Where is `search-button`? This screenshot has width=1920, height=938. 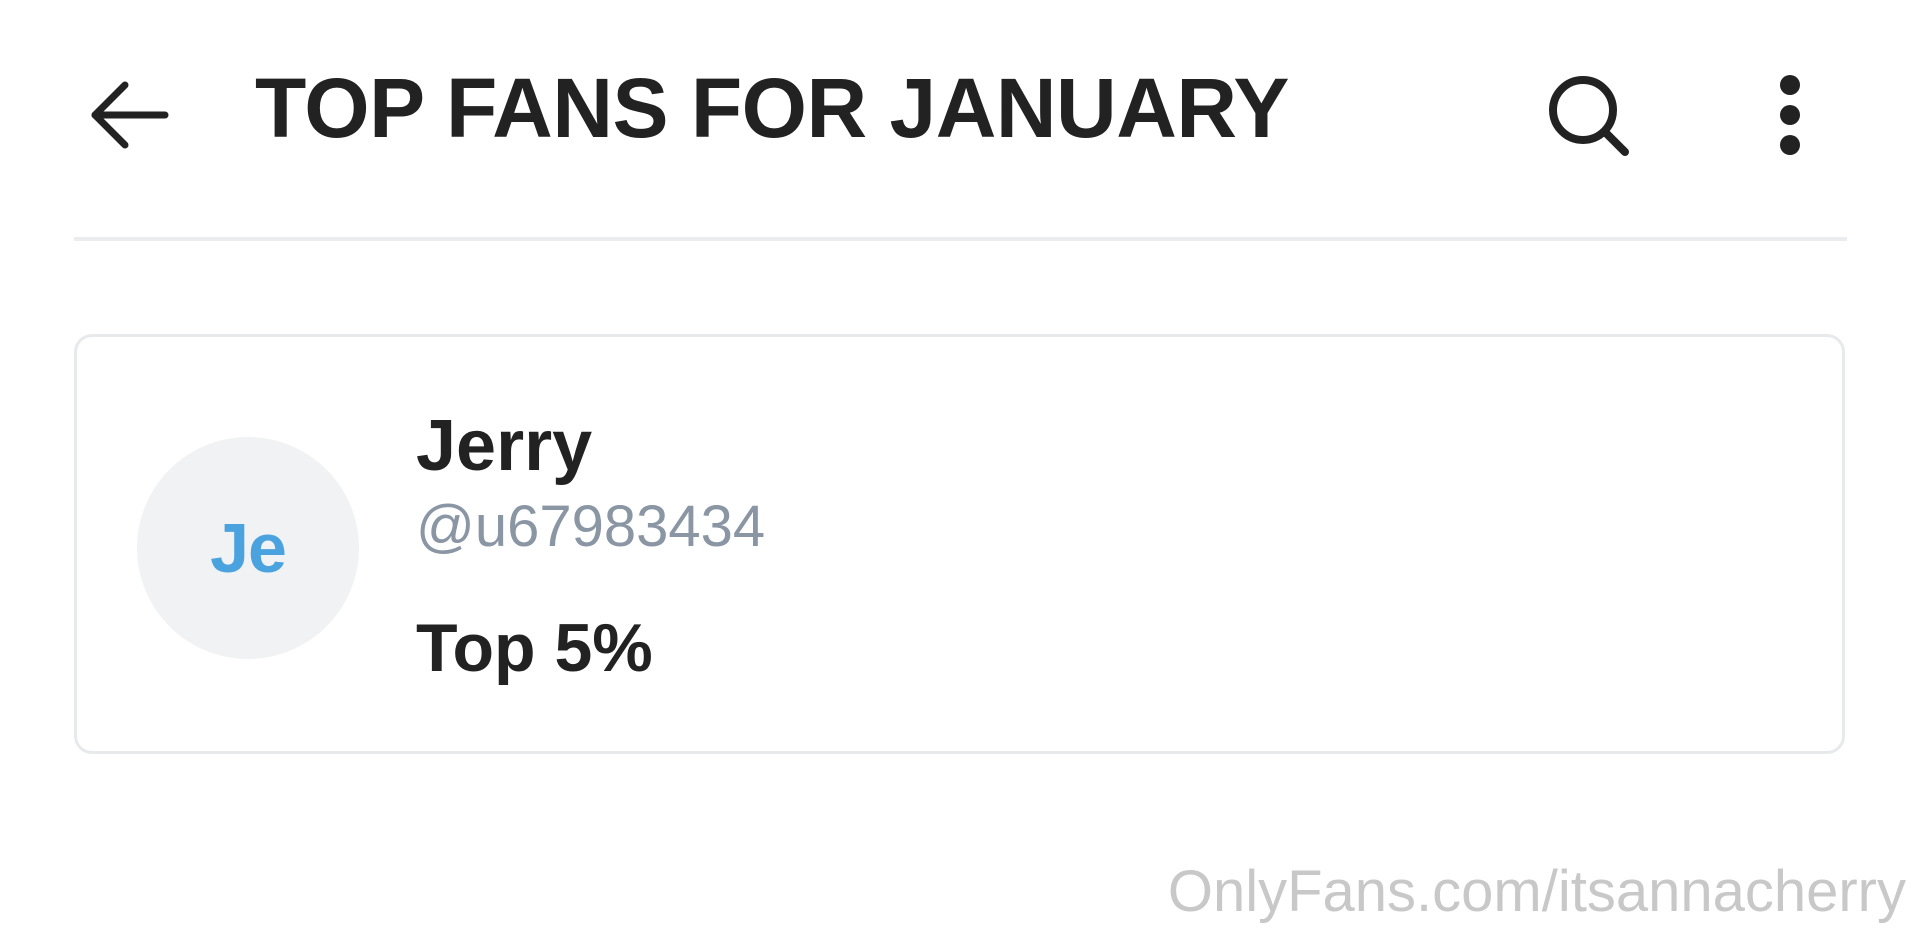 search-button is located at coordinates (1588, 115).